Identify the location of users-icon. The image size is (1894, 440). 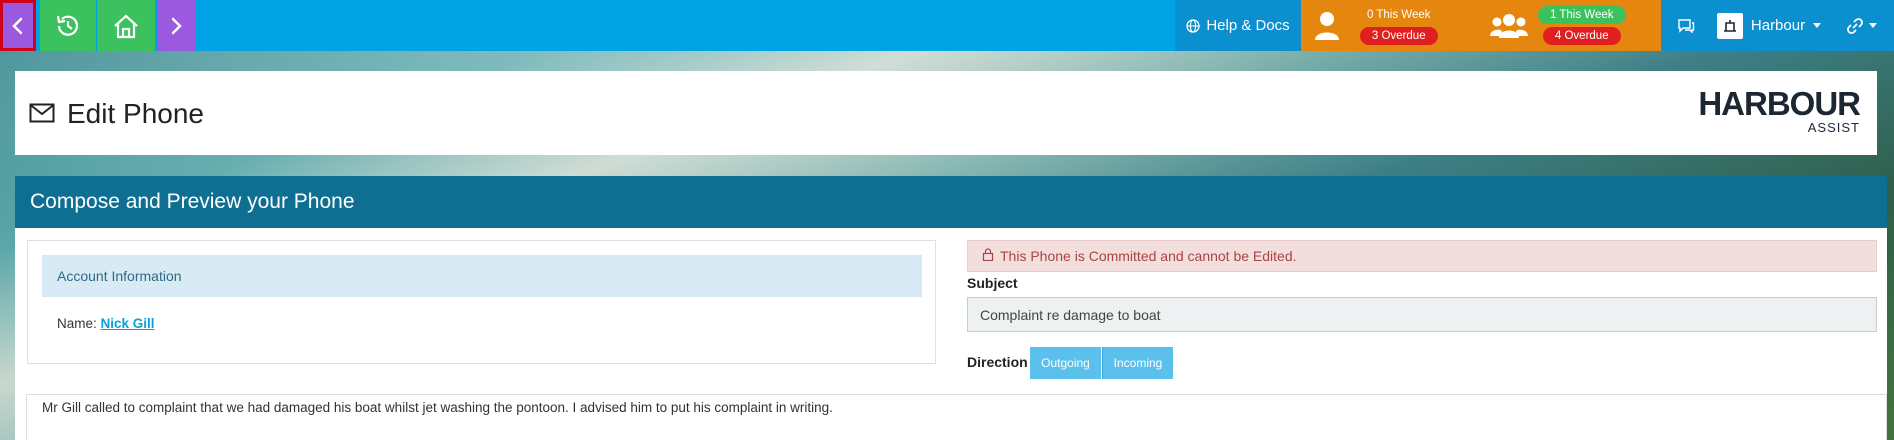
(1509, 26).